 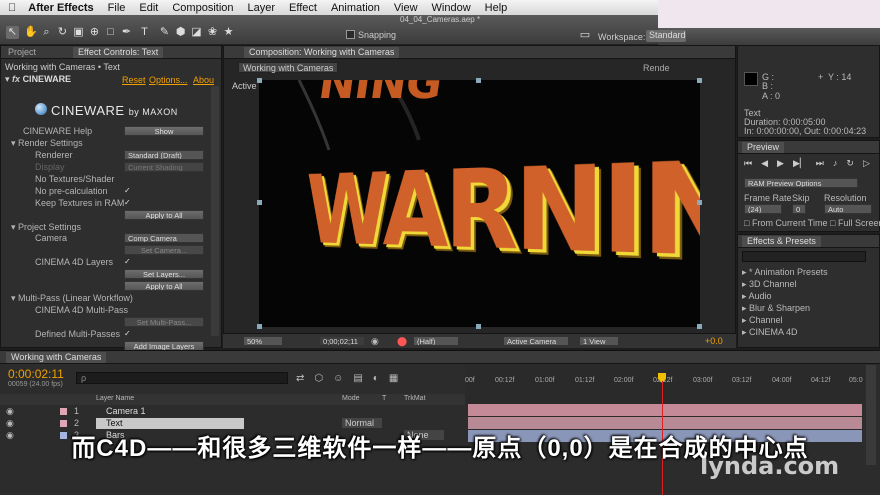 What do you see at coordinates (202, 8) in the screenshot?
I see `menu-composition: Composition` at bounding box center [202, 8].